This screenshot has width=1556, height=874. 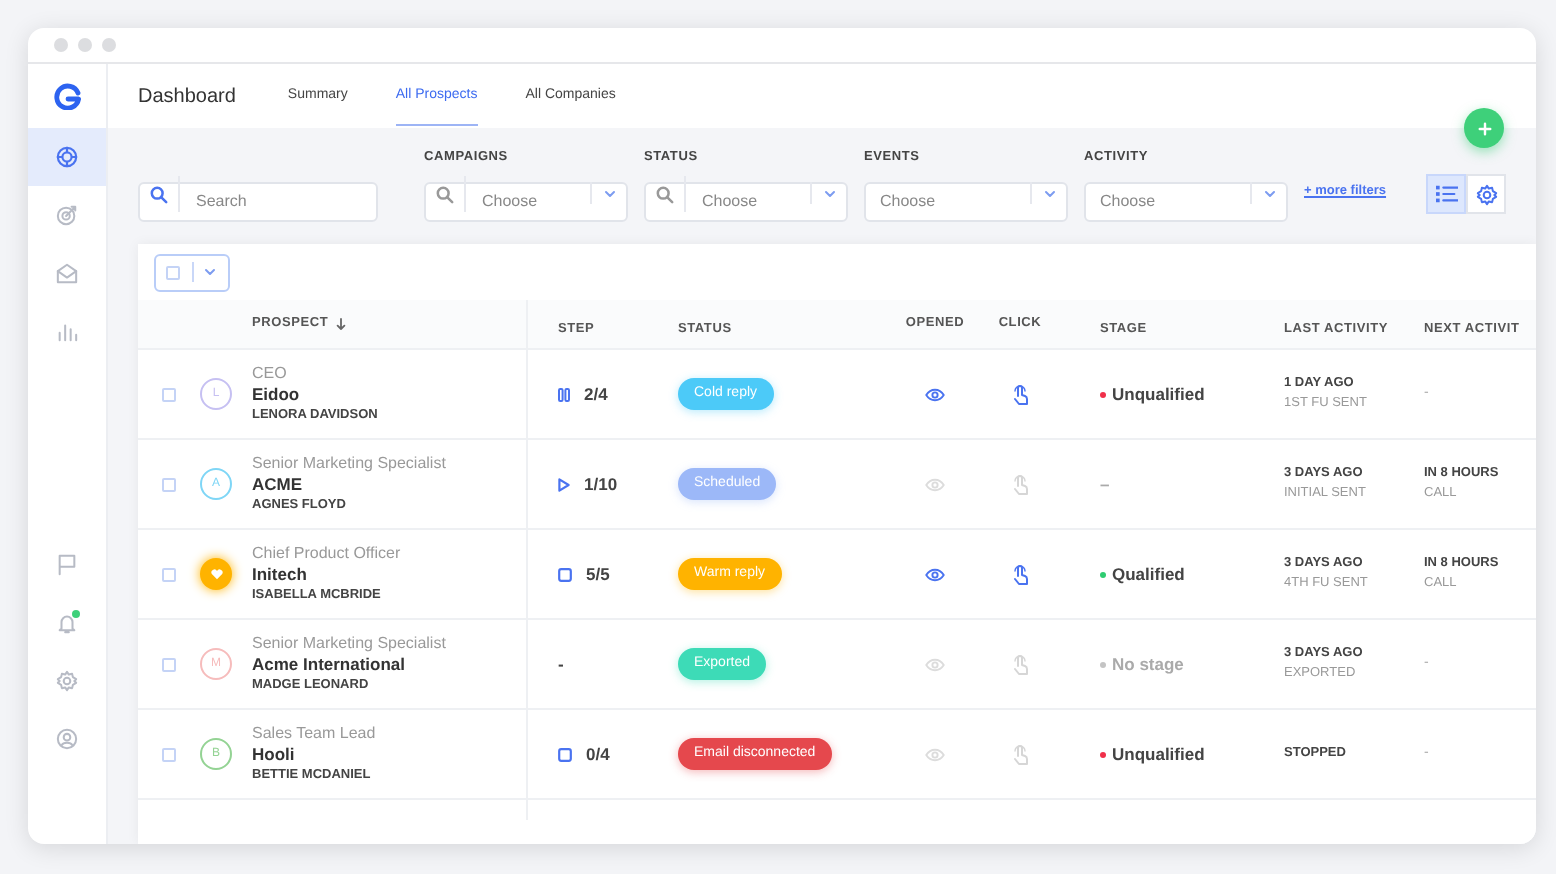 I want to click on search-field: Search, so click(x=258, y=201).